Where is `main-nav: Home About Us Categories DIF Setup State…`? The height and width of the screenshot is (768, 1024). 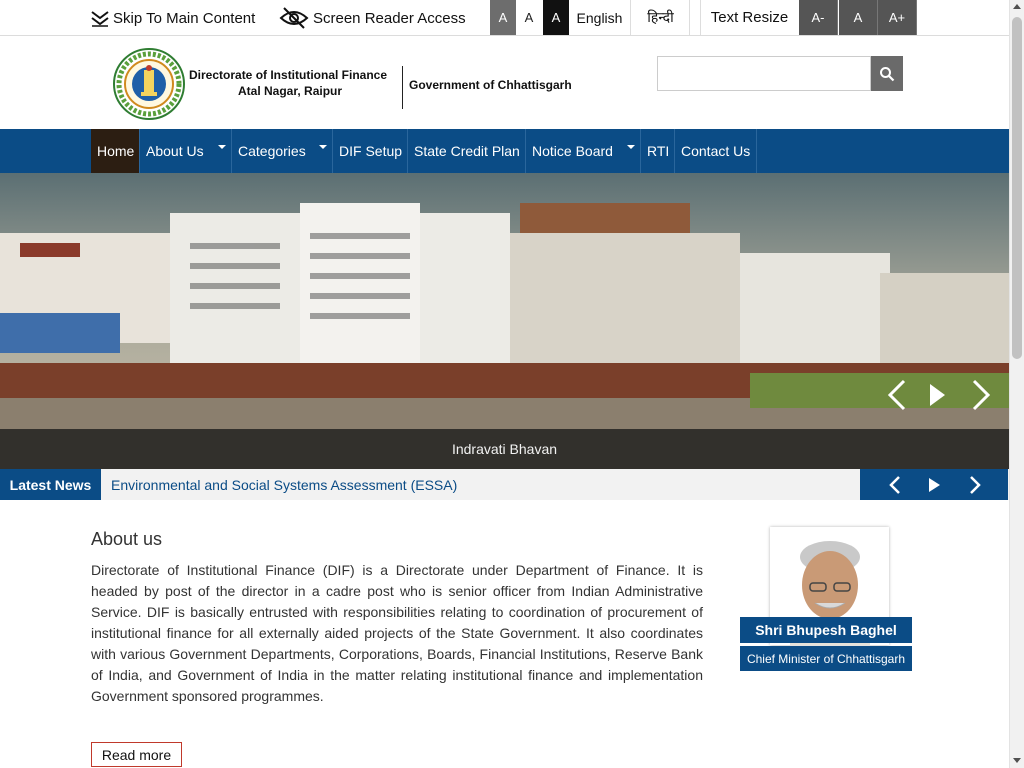 main-nav: Home About Us Categories DIF Setup State… is located at coordinates (504, 151).